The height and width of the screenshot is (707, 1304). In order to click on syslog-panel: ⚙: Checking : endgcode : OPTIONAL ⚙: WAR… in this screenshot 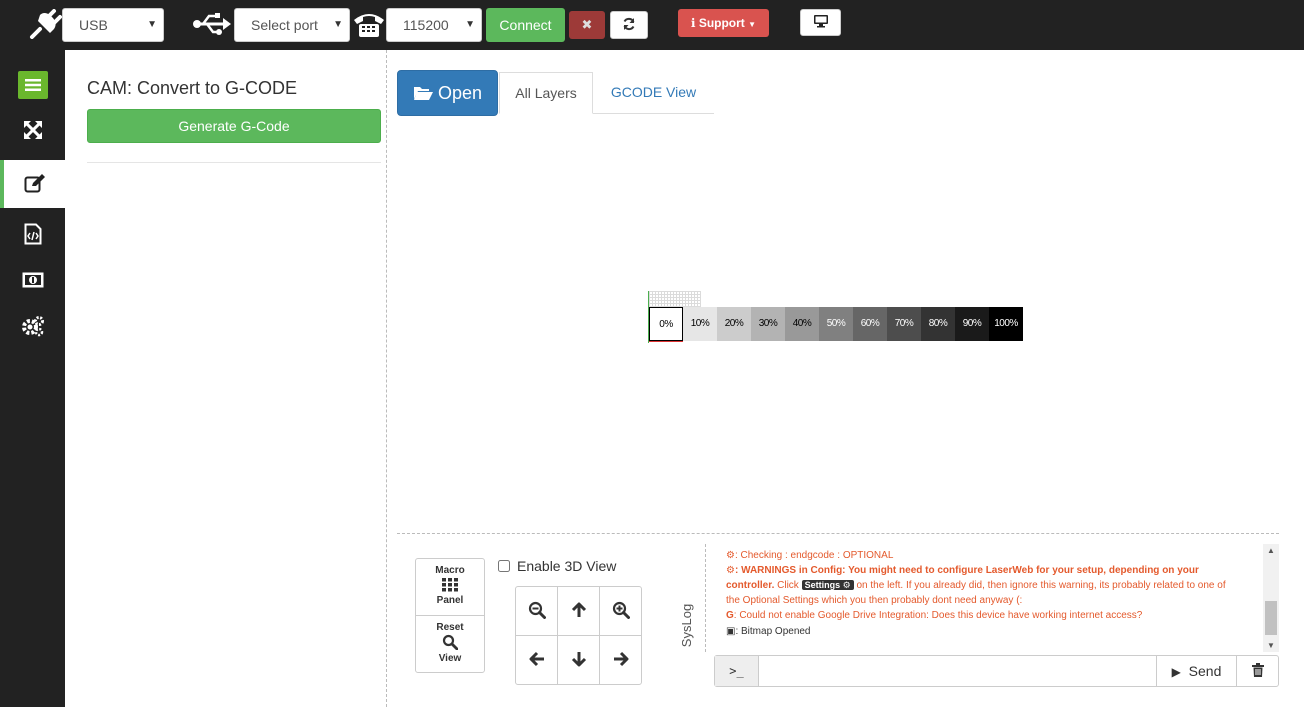, I will do `click(992, 598)`.